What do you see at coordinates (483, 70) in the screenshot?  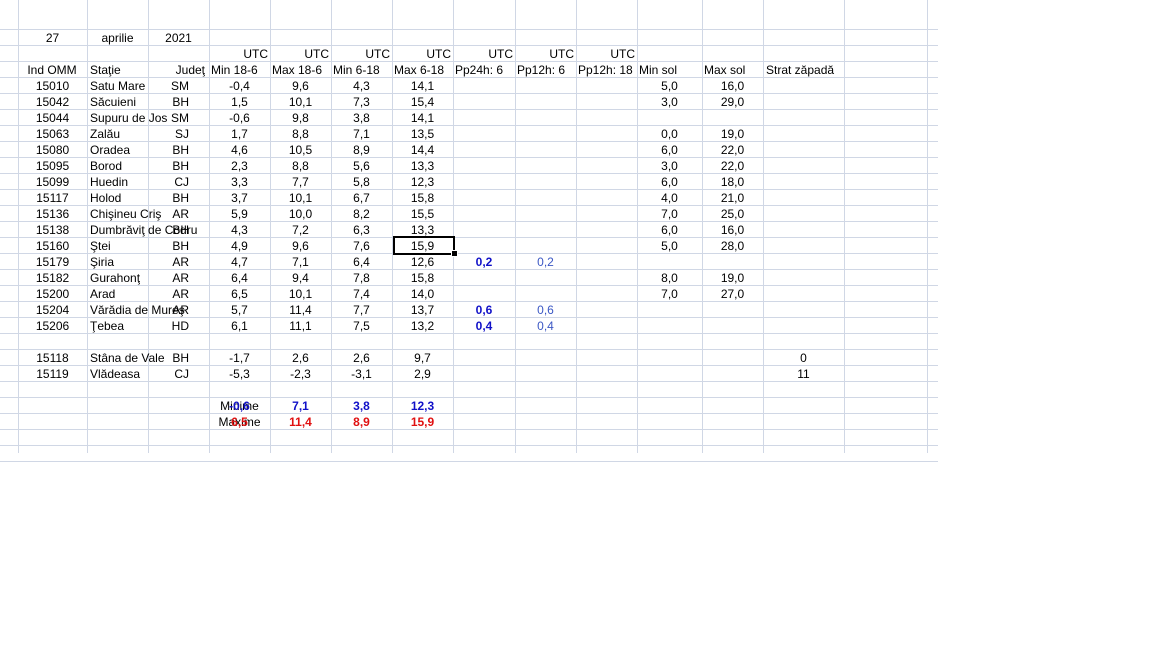 I see `column-header-cell: Pp24h: 6` at bounding box center [483, 70].